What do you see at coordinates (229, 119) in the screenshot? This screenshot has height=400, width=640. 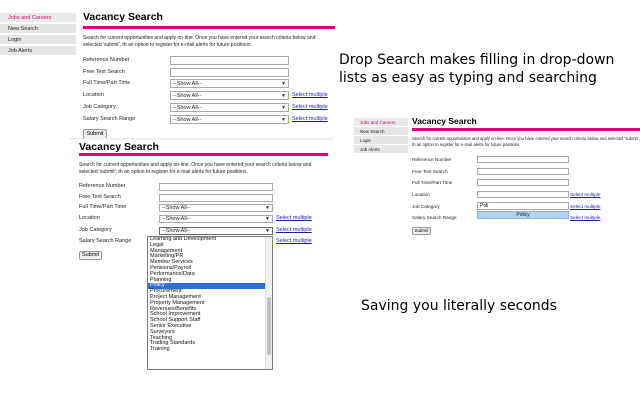 I see `salary-search-range-select: --Show All-- ▼` at bounding box center [229, 119].